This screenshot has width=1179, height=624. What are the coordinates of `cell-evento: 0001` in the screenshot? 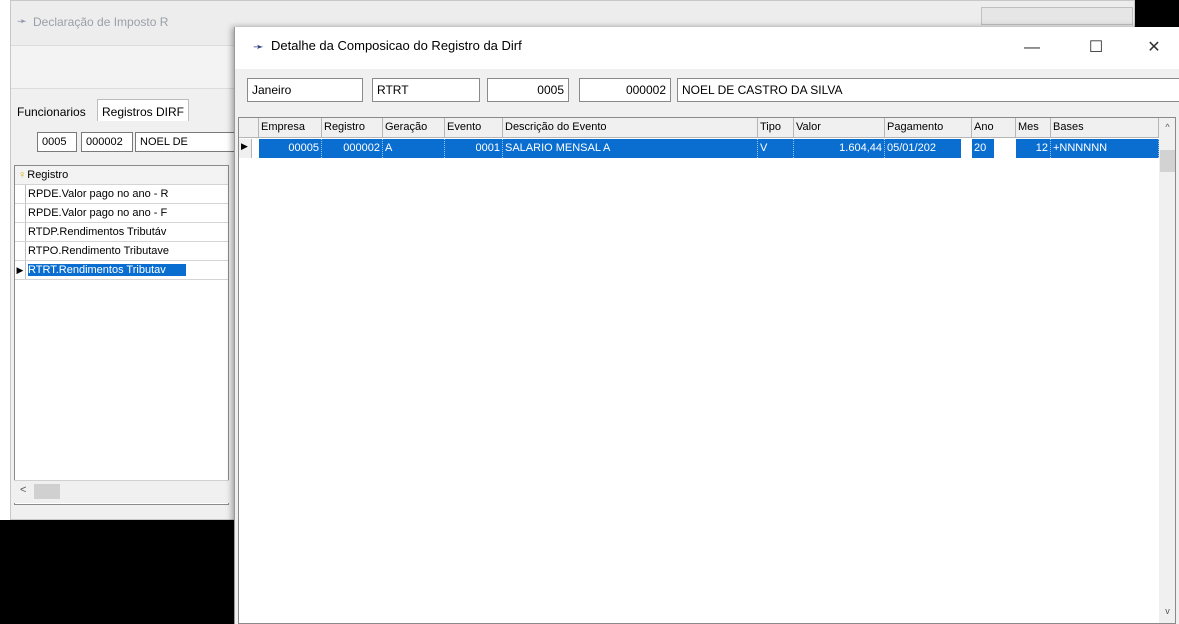 It's located at (474, 148).